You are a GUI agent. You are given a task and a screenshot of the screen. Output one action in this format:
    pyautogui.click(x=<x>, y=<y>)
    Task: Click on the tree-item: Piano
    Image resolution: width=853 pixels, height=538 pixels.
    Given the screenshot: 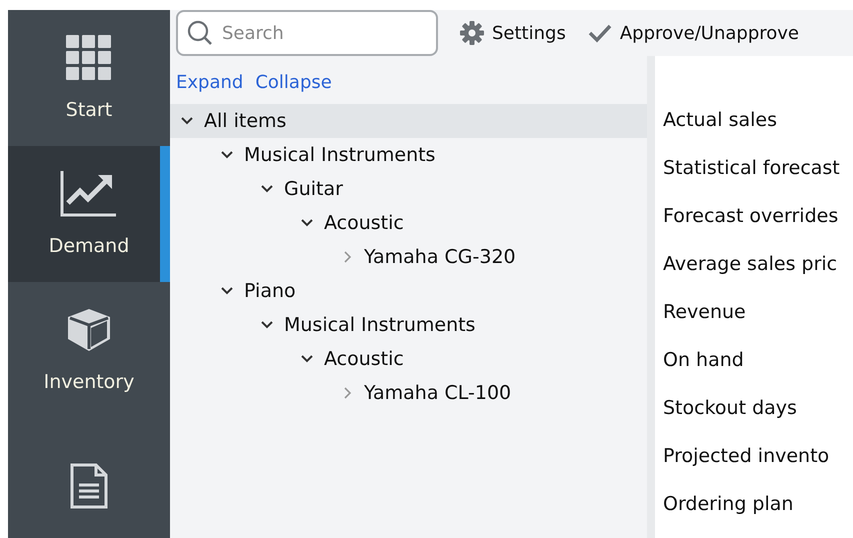 What is the action you would take?
    pyautogui.click(x=408, y=291)
    